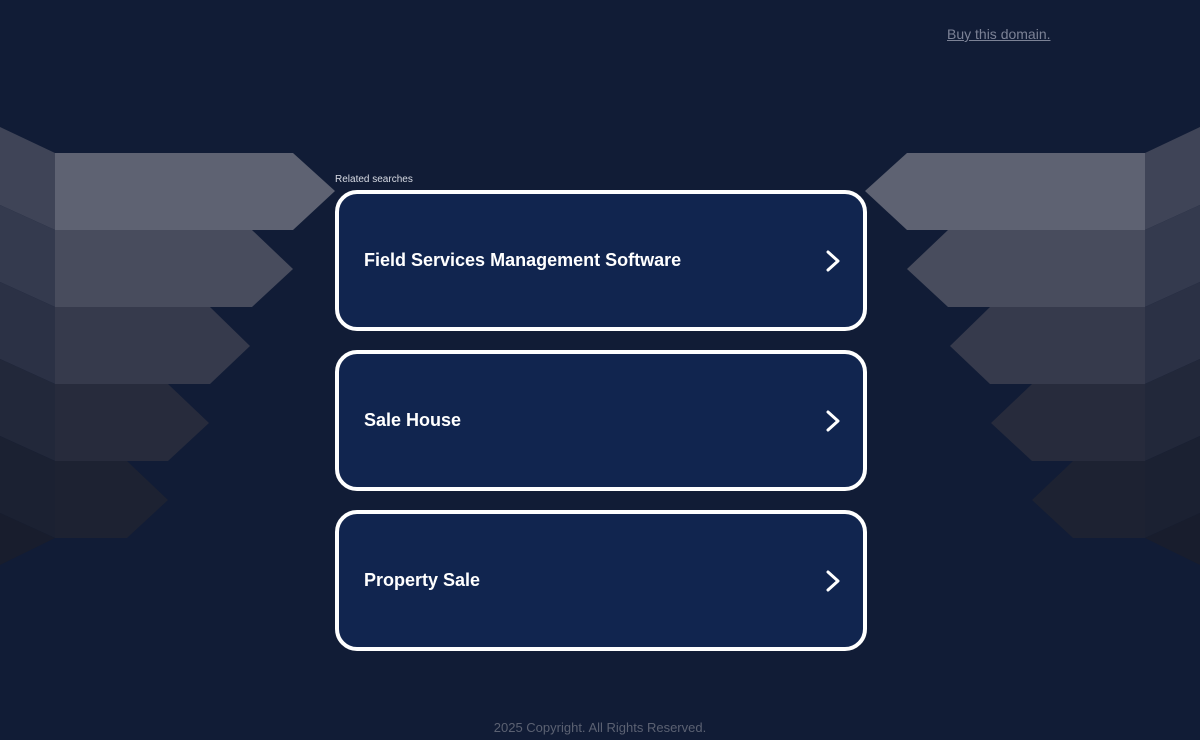 This screenshot has height=740, width=1200. I want to click on copyright-footer: 2025 Copyright. All Rights Reserved., so click(600, 727).